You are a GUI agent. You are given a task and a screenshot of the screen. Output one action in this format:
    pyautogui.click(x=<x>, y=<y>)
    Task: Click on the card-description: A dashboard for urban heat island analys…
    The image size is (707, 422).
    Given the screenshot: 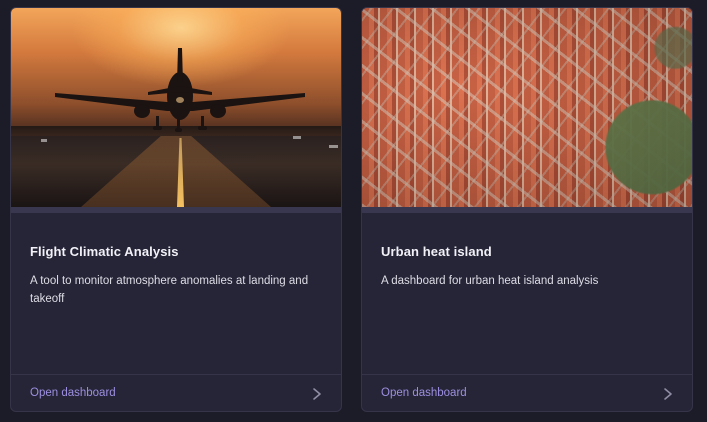 What is the action you would take?
    pyautogui.click(x=490, y=281)
    